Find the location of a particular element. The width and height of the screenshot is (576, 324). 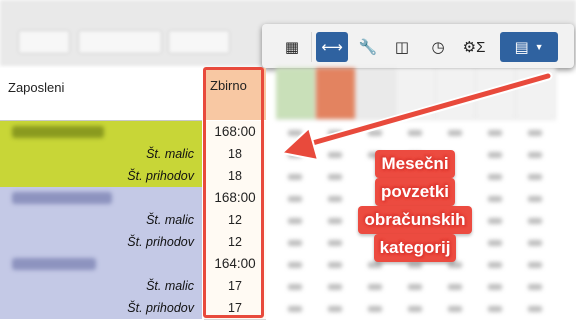

pointer-arrow is located at coordinates (417, 116).